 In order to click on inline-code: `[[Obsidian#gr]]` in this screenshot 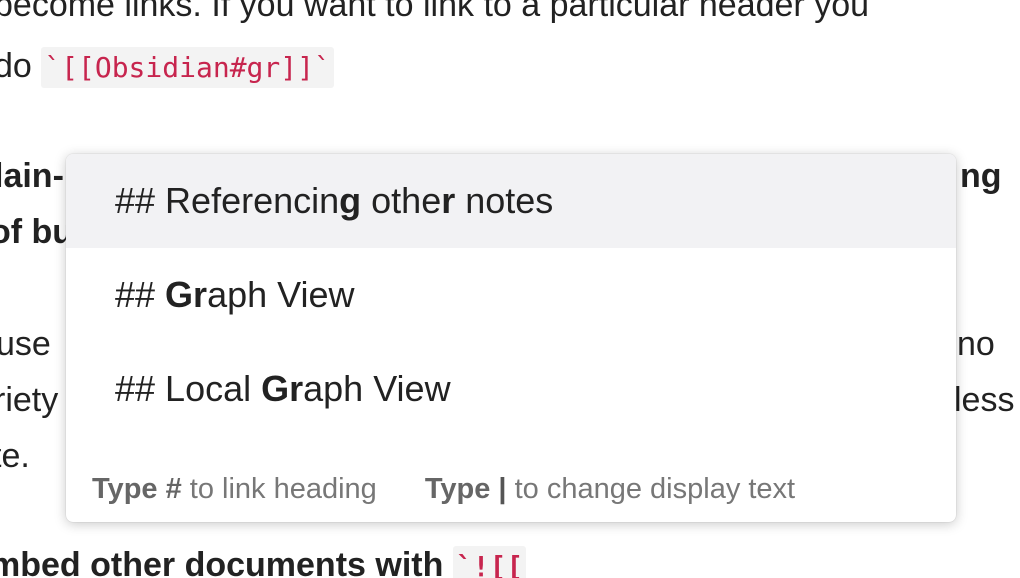, I will do `click(187, 67)`.